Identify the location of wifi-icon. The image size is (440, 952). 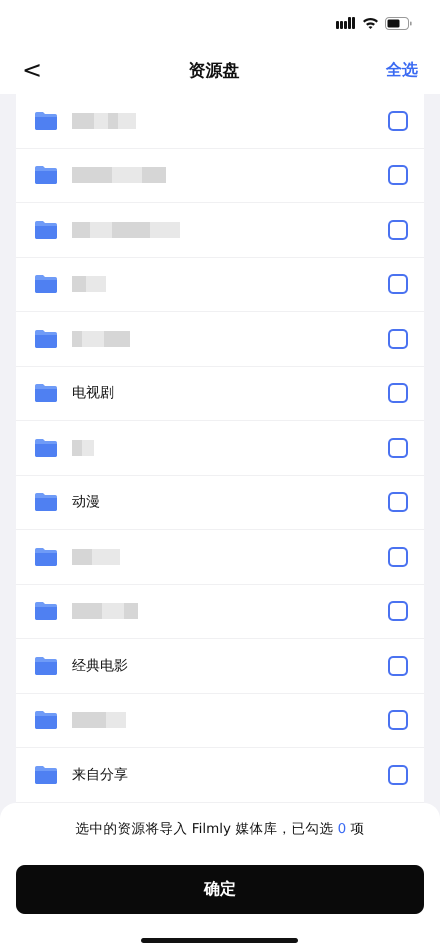
(370, 23).